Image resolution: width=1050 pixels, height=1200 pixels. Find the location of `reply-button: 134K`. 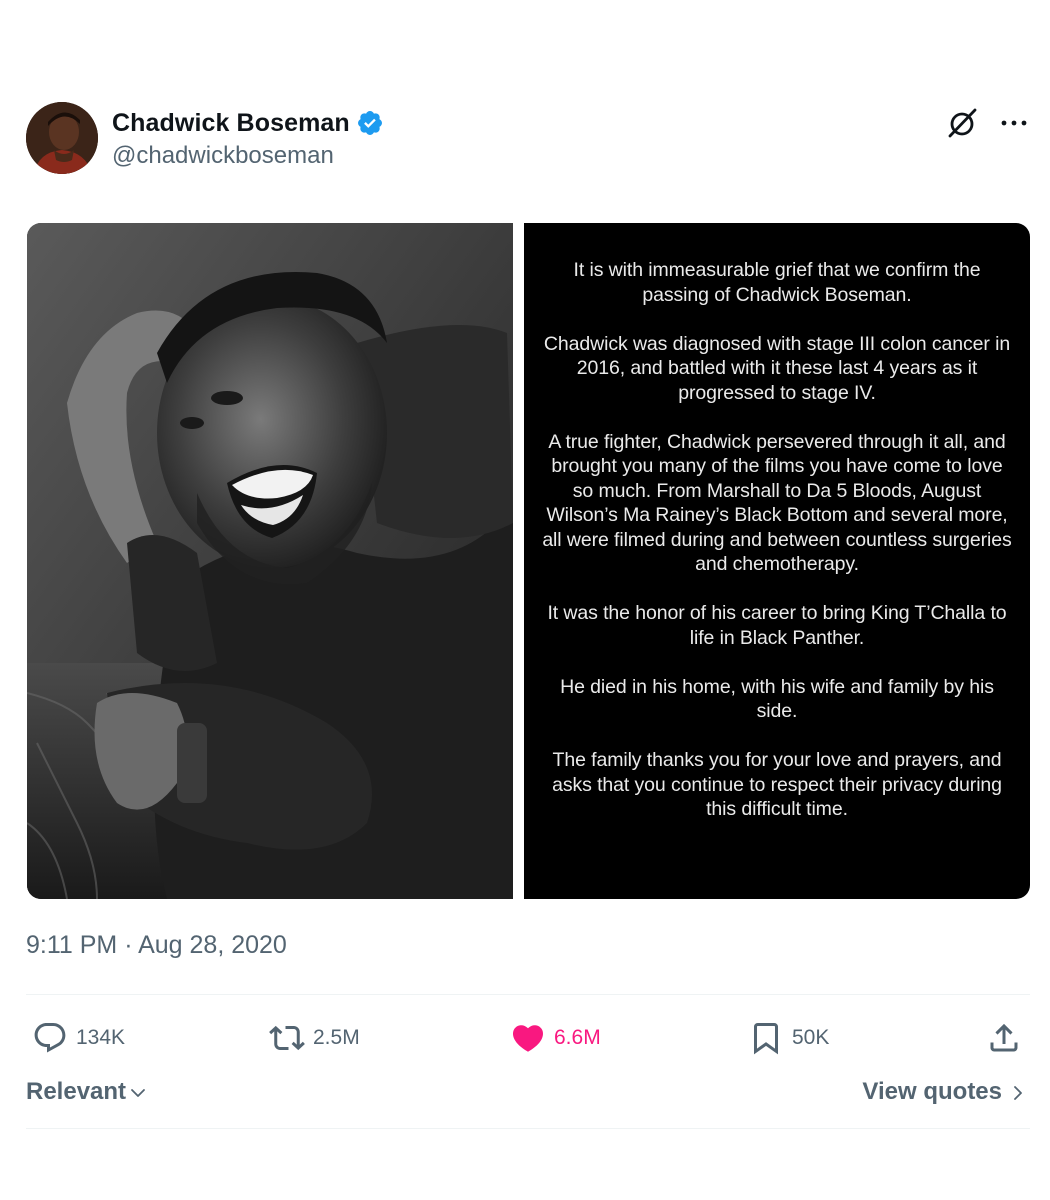

reply-button: 134K is located at coordinates (78, 1038).